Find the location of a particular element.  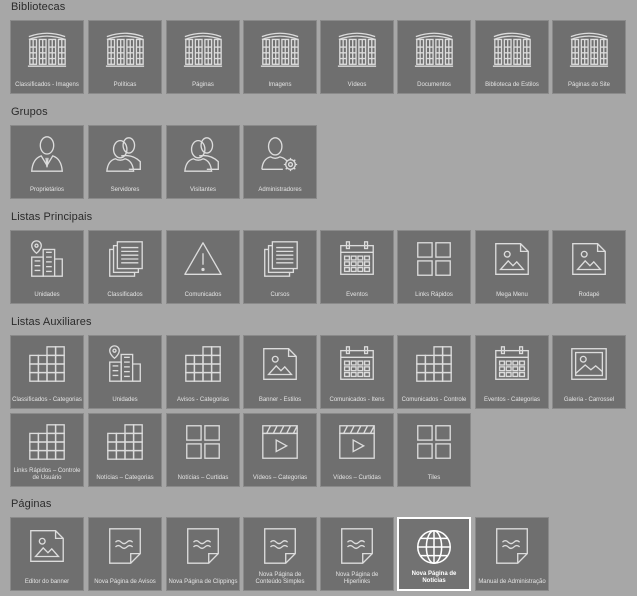

tile-label: Administradores is located at coordinates (280, 190).